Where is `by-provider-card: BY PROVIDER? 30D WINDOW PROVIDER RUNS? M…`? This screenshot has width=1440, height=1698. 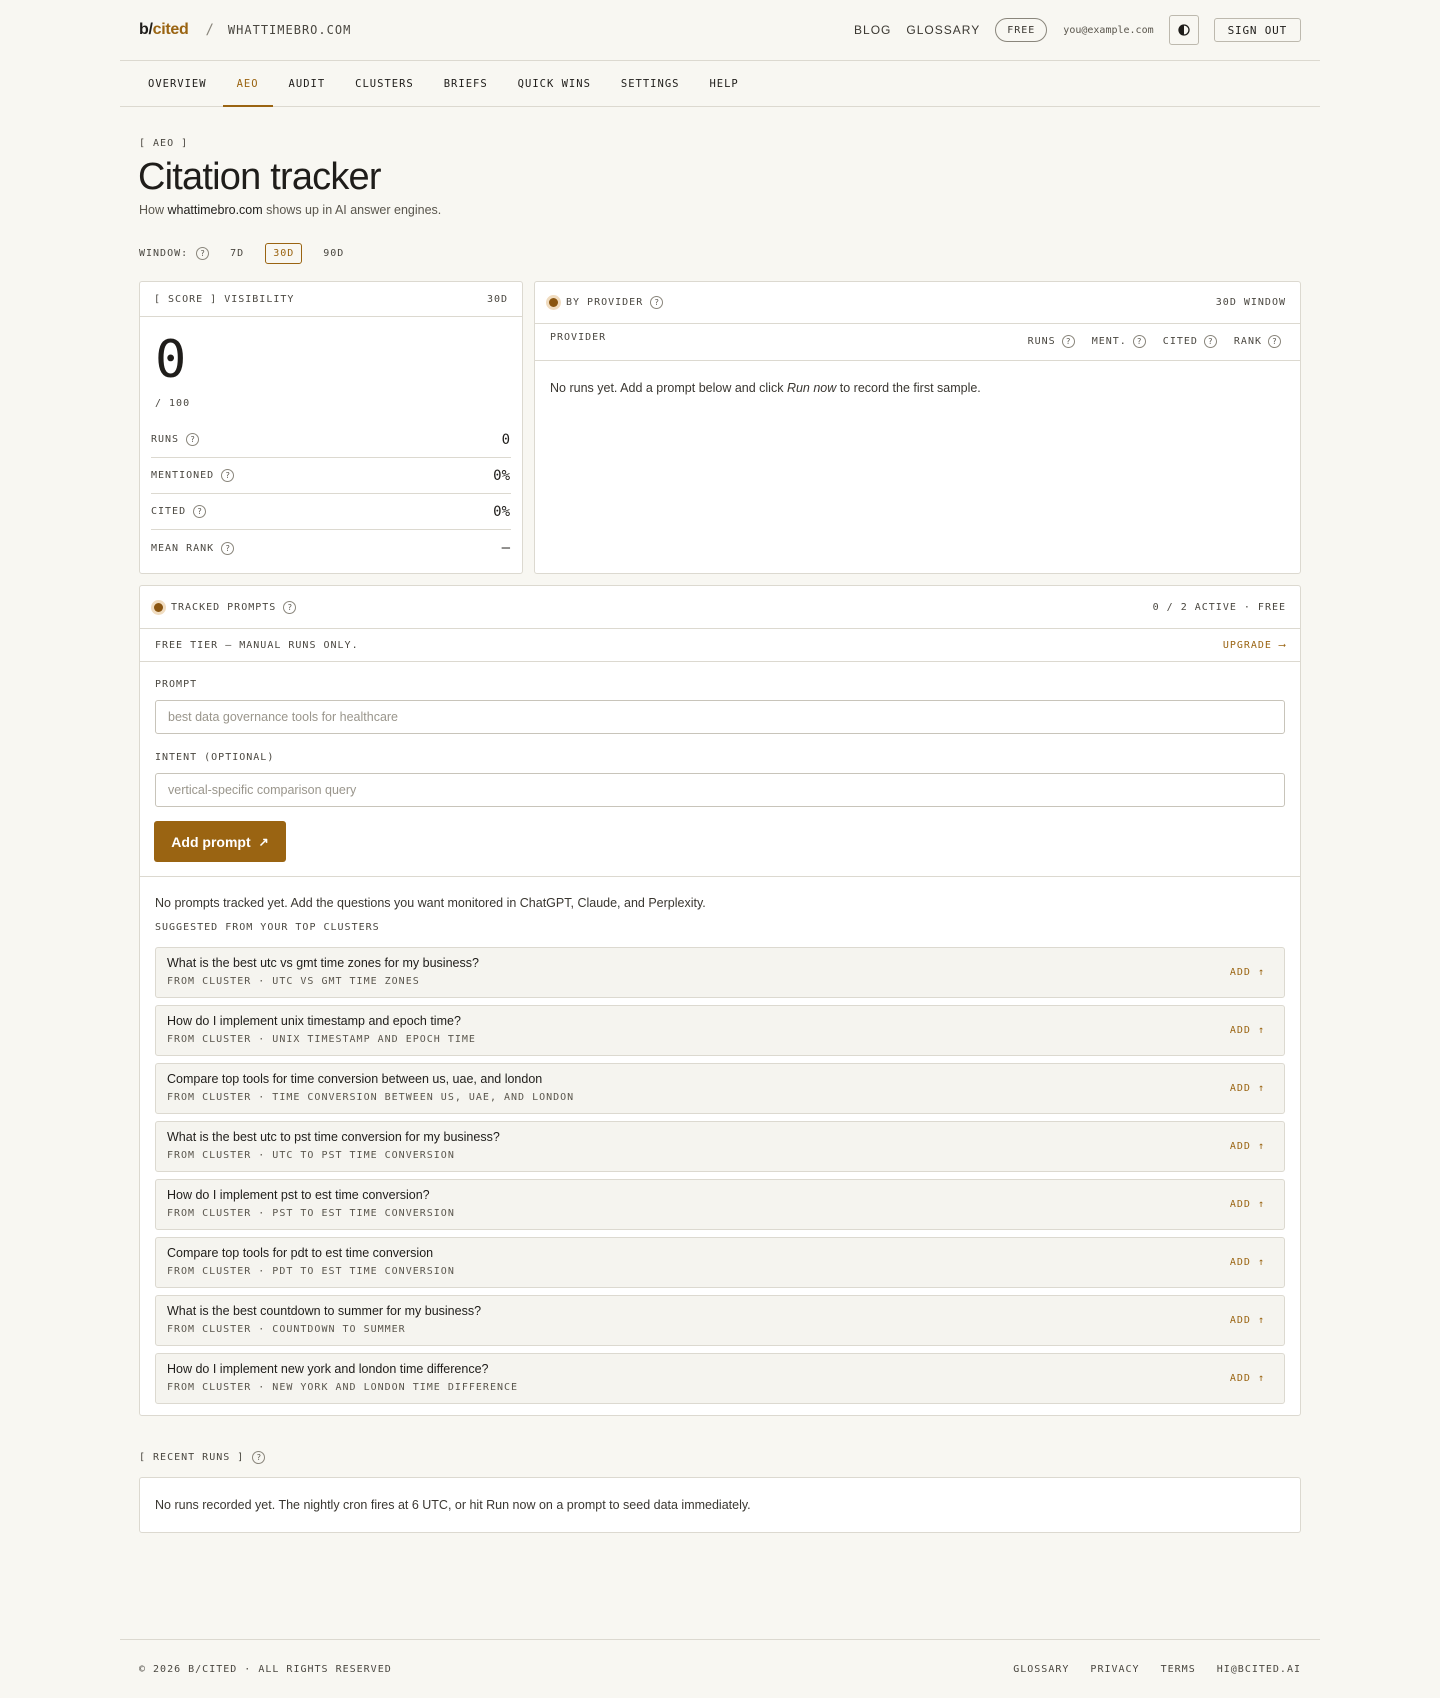 by-provider-card: BY PROVIDER? 30D WINDOW PROVIDER RUNS? M… is located at coordinates (917, 427).